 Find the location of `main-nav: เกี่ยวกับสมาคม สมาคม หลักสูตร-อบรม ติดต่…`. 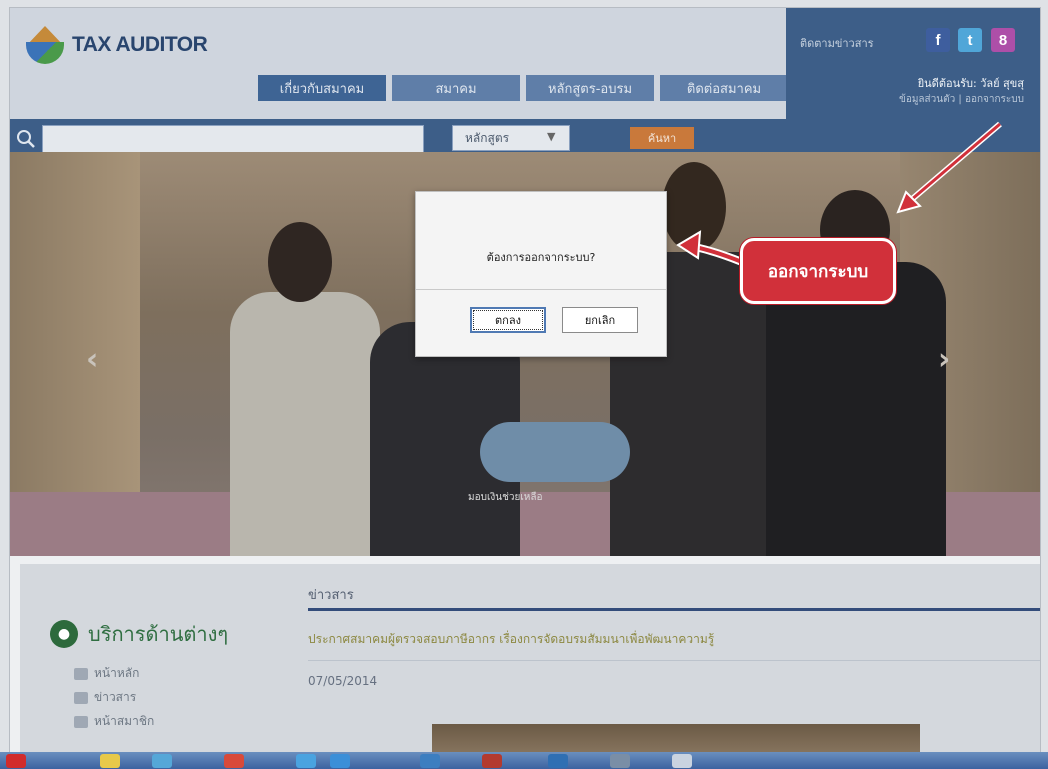

main-nav: เกี่ยวกับสมาคม สมาคม หลักสูตร-อบรม ติดต่… is located at coordinates (526, 88).